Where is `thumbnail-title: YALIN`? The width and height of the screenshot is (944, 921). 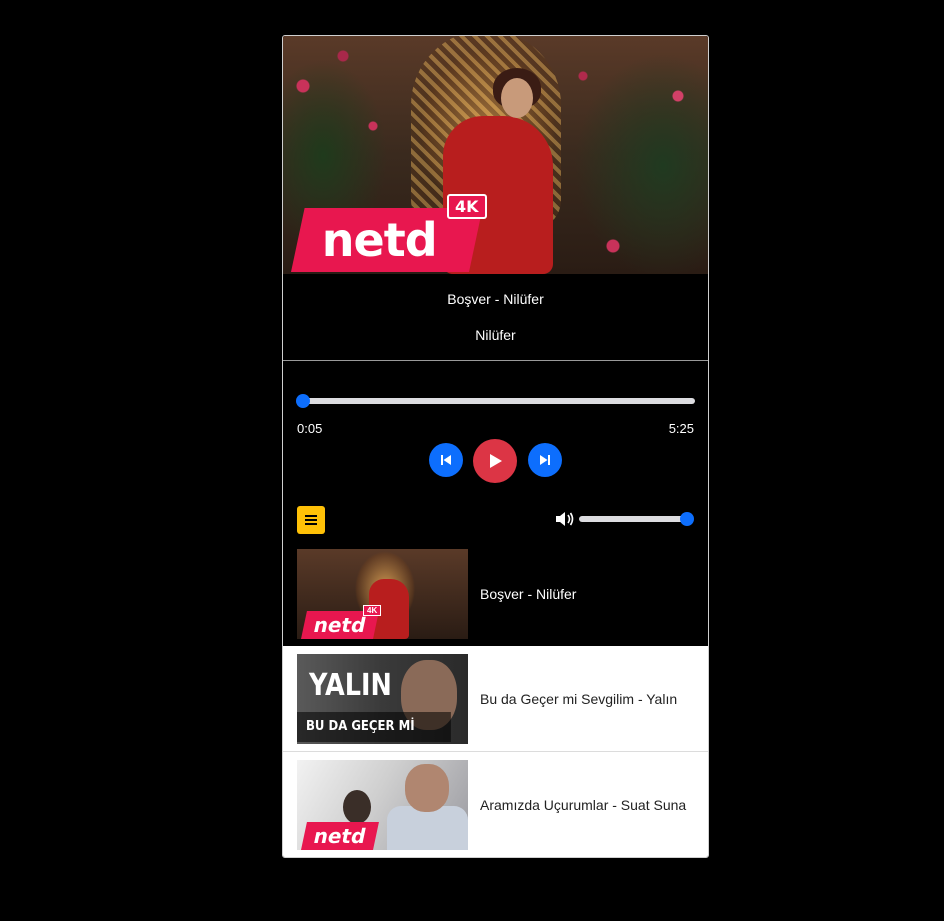
thumbnail-title: YALIN is located at coordinates (350, 685).